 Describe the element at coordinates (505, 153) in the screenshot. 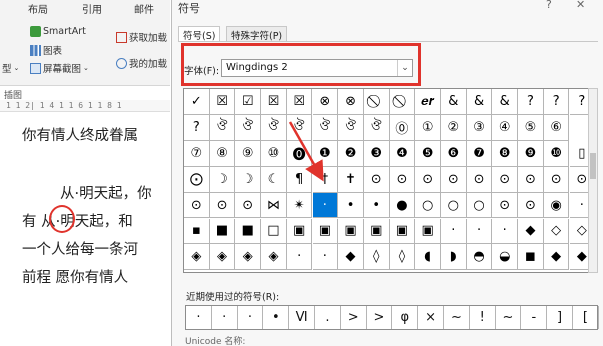

I see `symbol-cell: ❽` at that location.